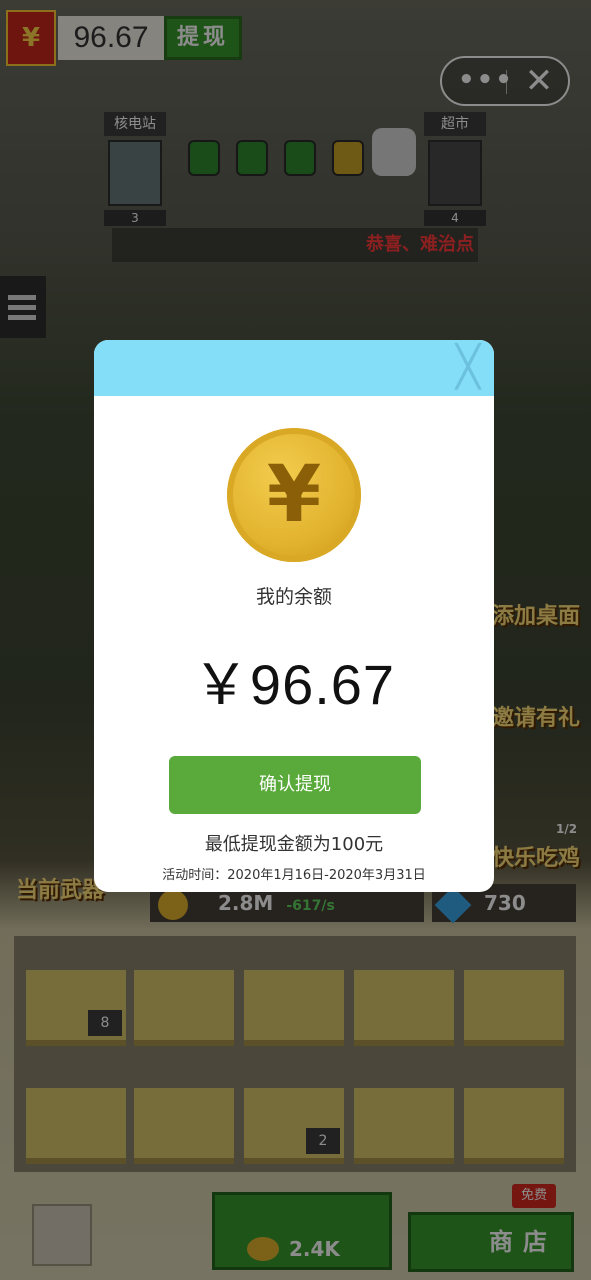 The width and height of the screenshot is (591, 1280). I want to click on dialog-header: ╳, so click(294, 368).